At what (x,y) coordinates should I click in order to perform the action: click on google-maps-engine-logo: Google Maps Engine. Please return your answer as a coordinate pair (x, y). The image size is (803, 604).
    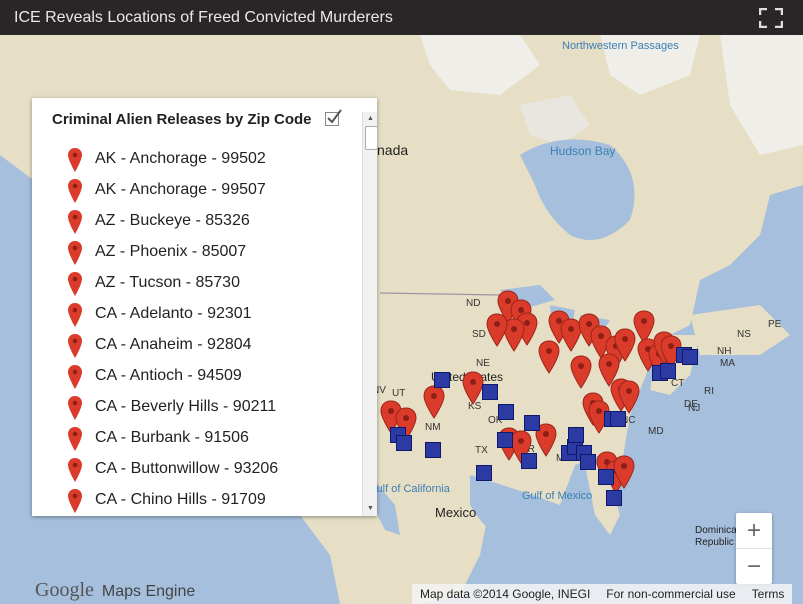
    Looking at the image, I should click on (115, 590).